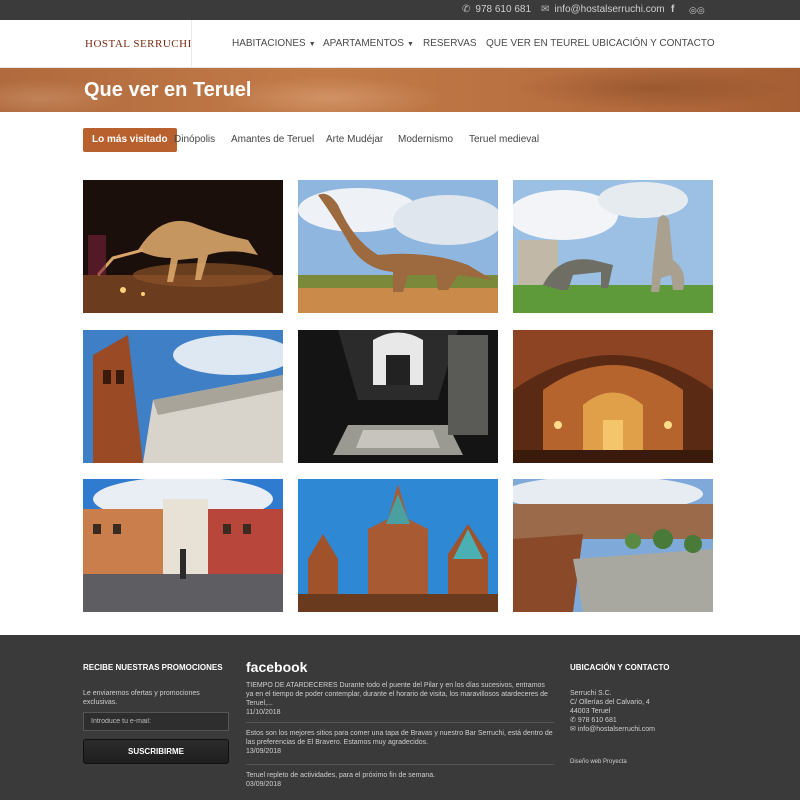 This screenshot has height=800, width=800. I want to click on nav-item-label: APARTAMENTOS, so click(363, 43).